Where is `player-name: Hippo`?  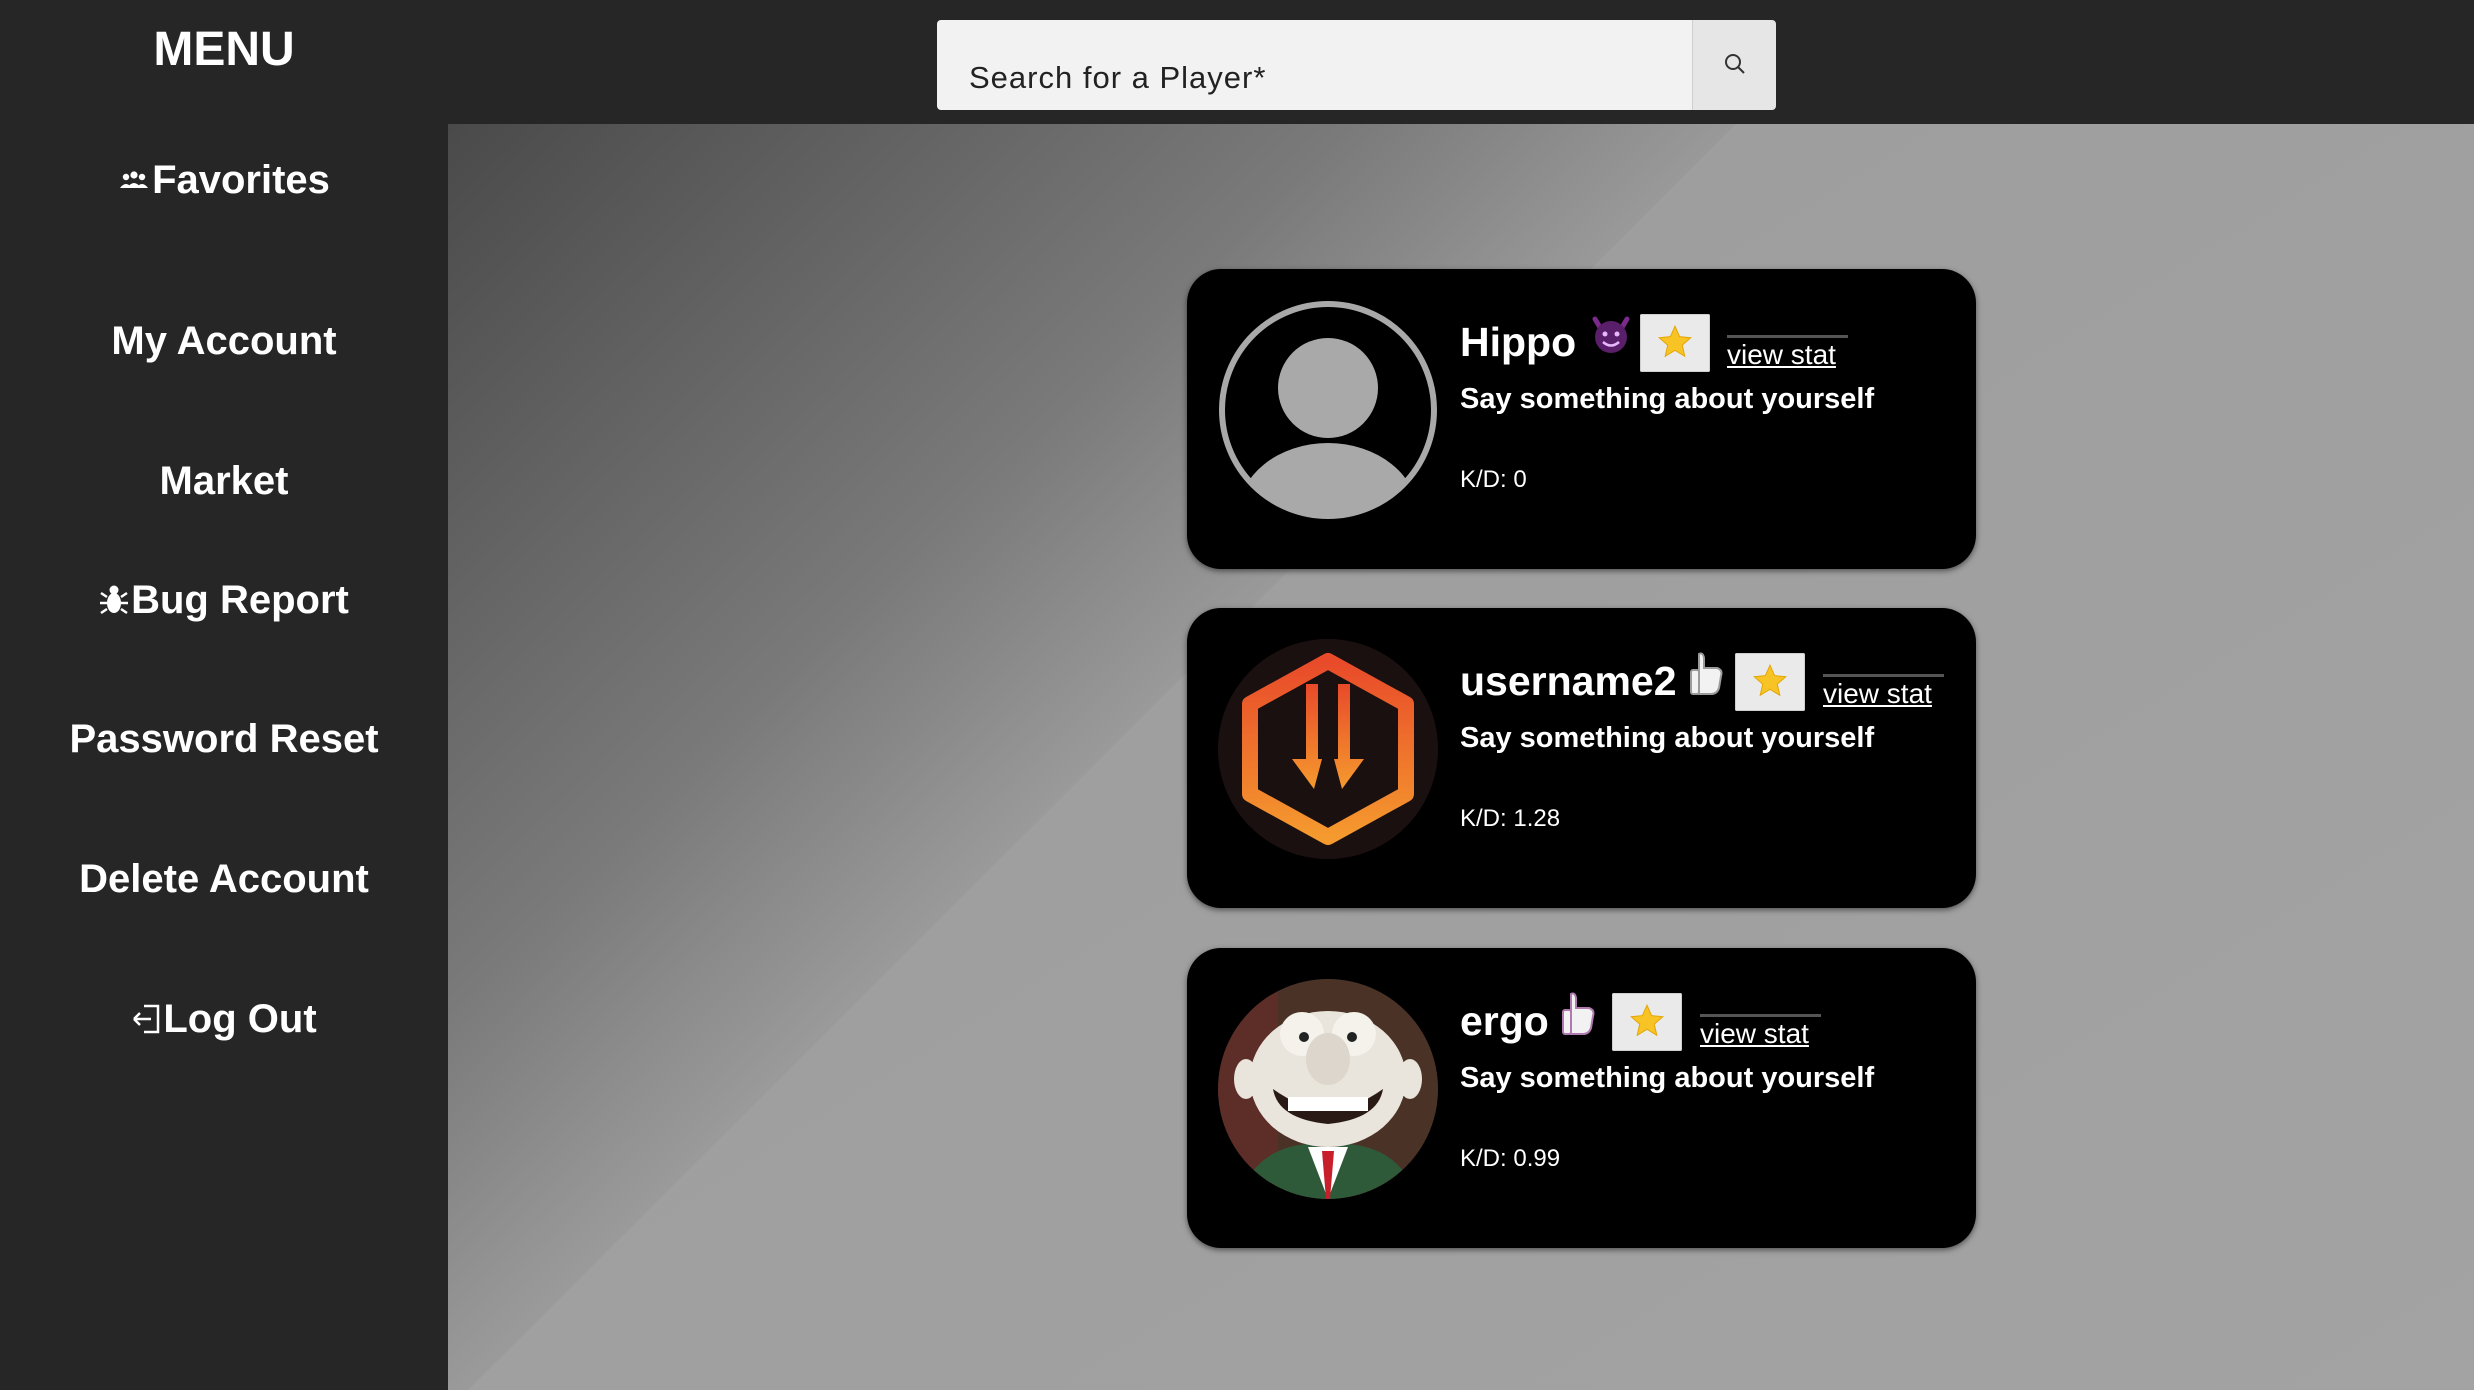 player-name: Hippo is located at coordinates (1518, 342).